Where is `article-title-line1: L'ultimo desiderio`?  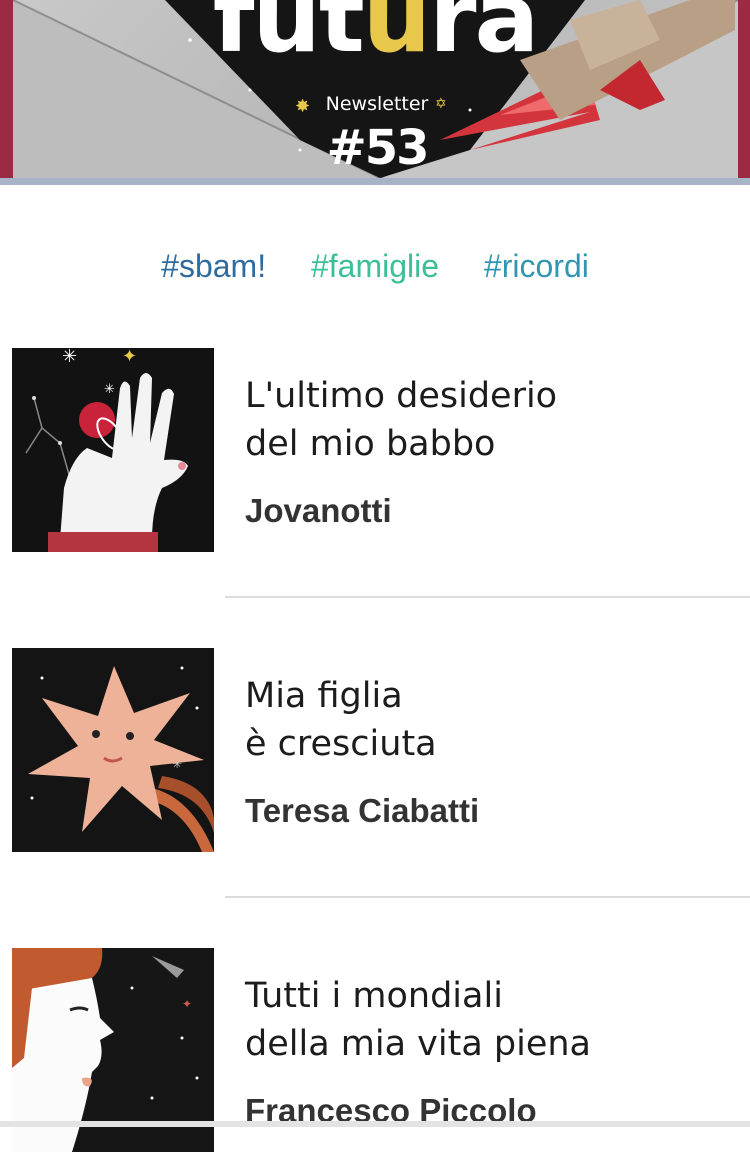
article-title-line1: L'ultimo desiderio is located at coordinates (401, 396).